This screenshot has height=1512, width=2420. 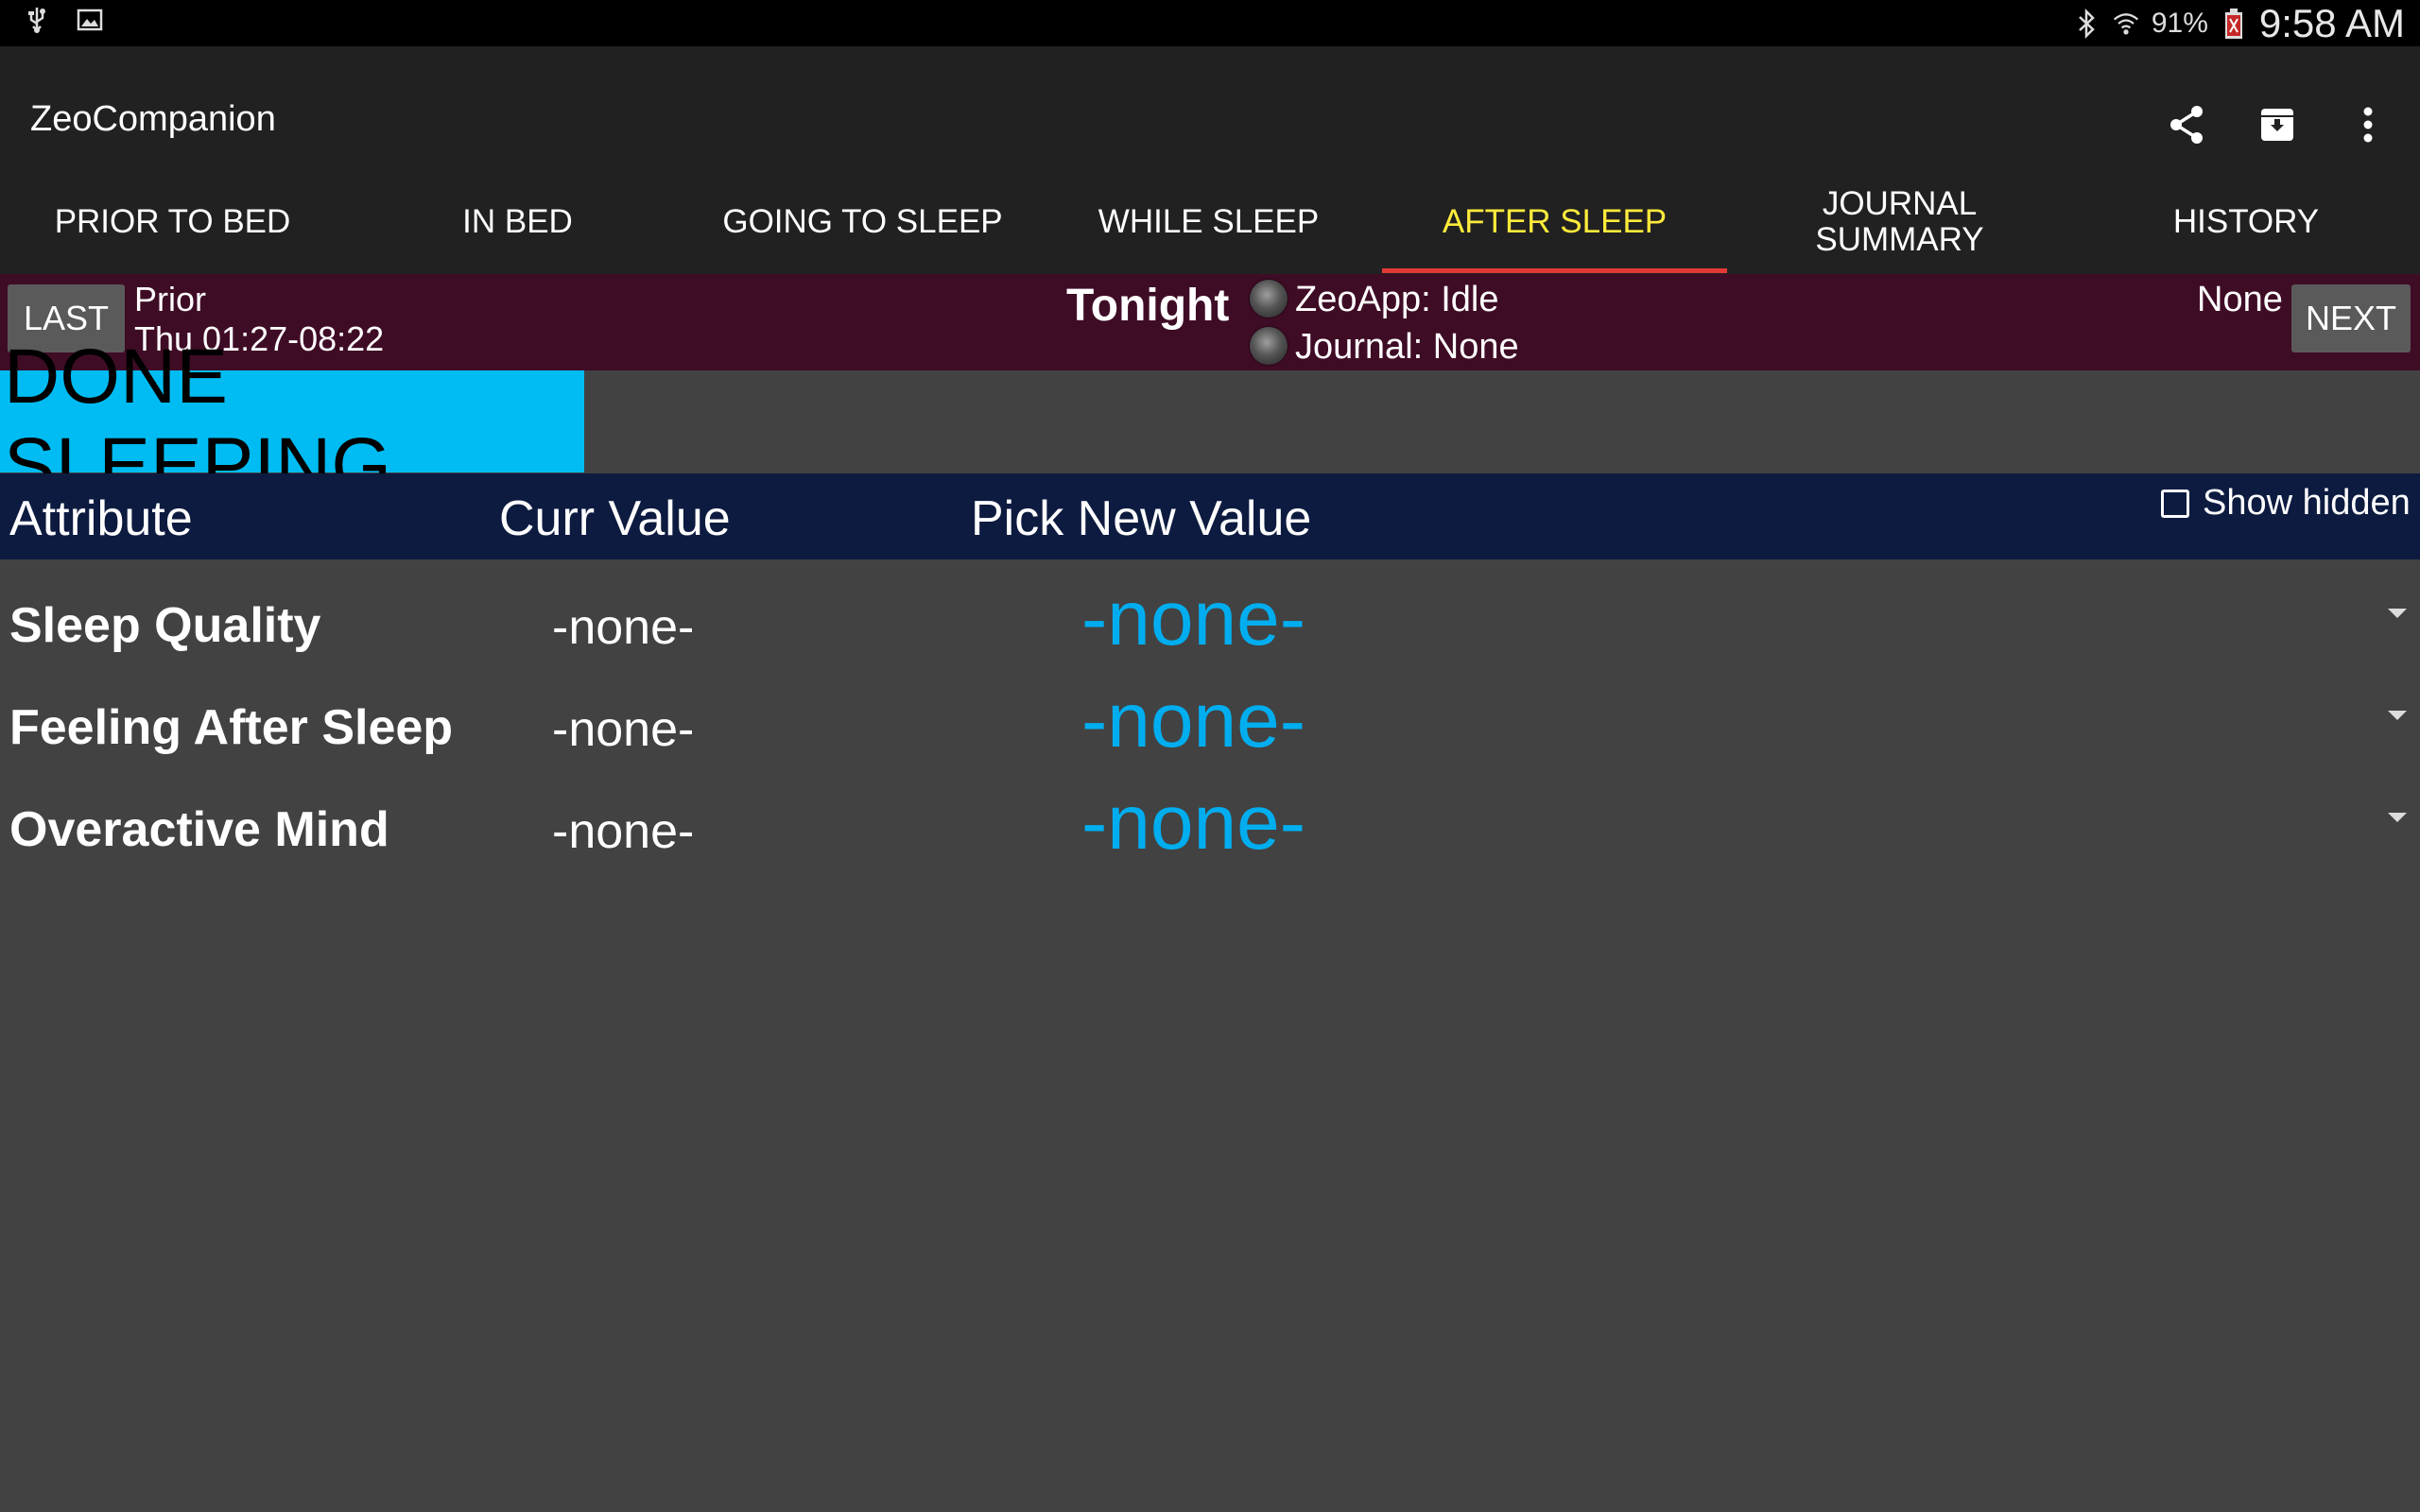 What do you see at coordinates (90, 20) in the screenshot?
I see `image-icon` at bounding box center [90, 20].